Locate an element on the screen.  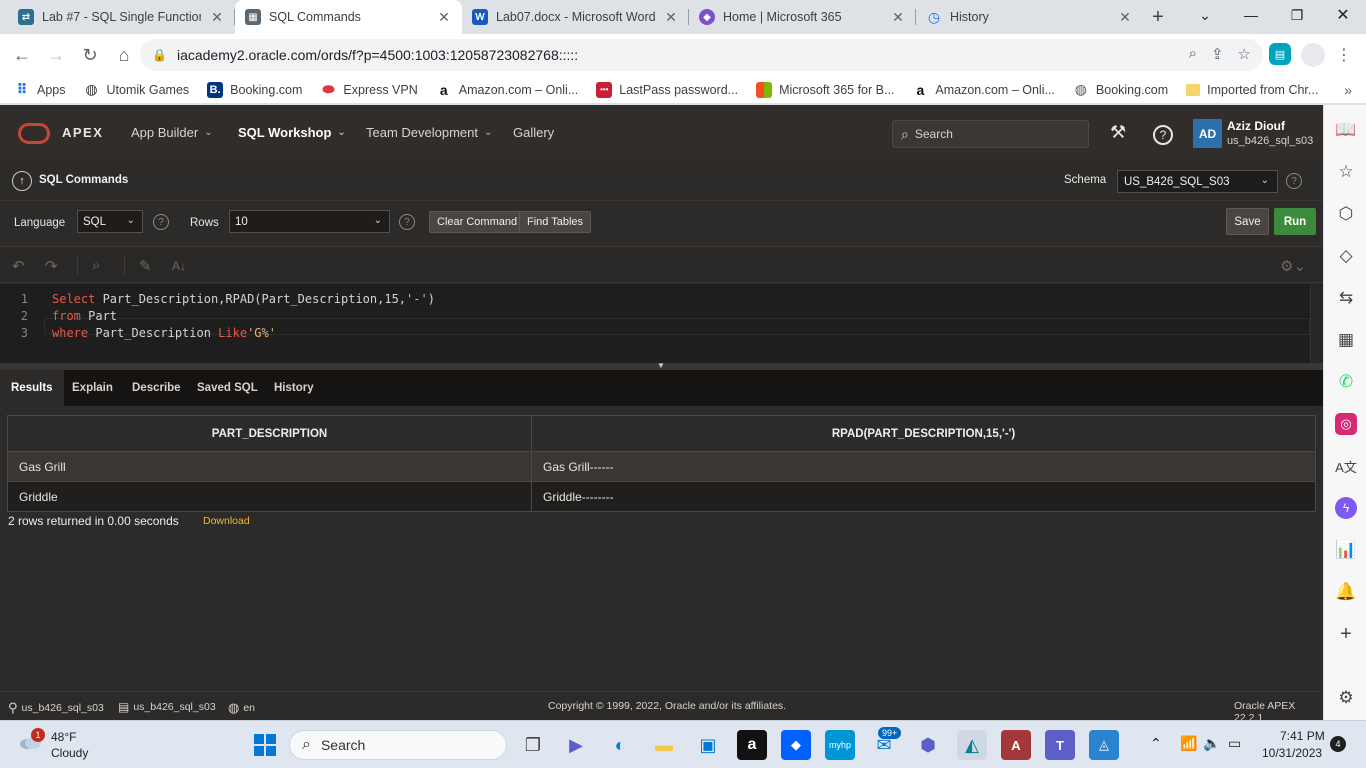
bookmark-star-icon: ☆ is located at coordinates (1244, 54).